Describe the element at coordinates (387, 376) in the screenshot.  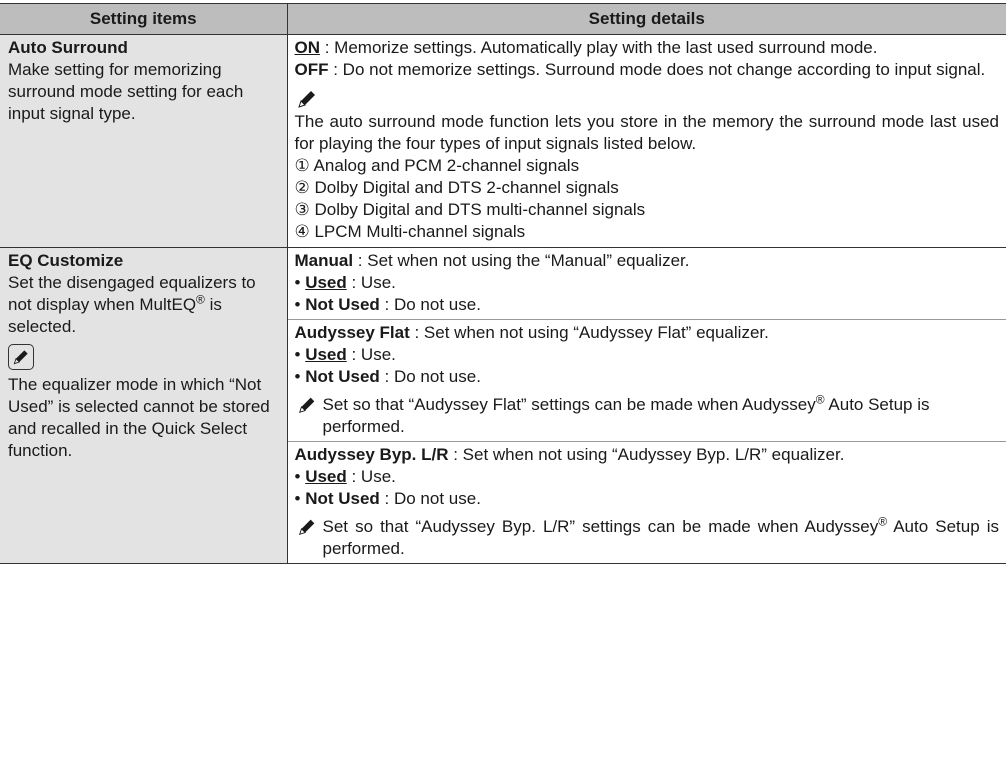
I see `flat-not-used-option: • Not Used : Do not use.` at that location.